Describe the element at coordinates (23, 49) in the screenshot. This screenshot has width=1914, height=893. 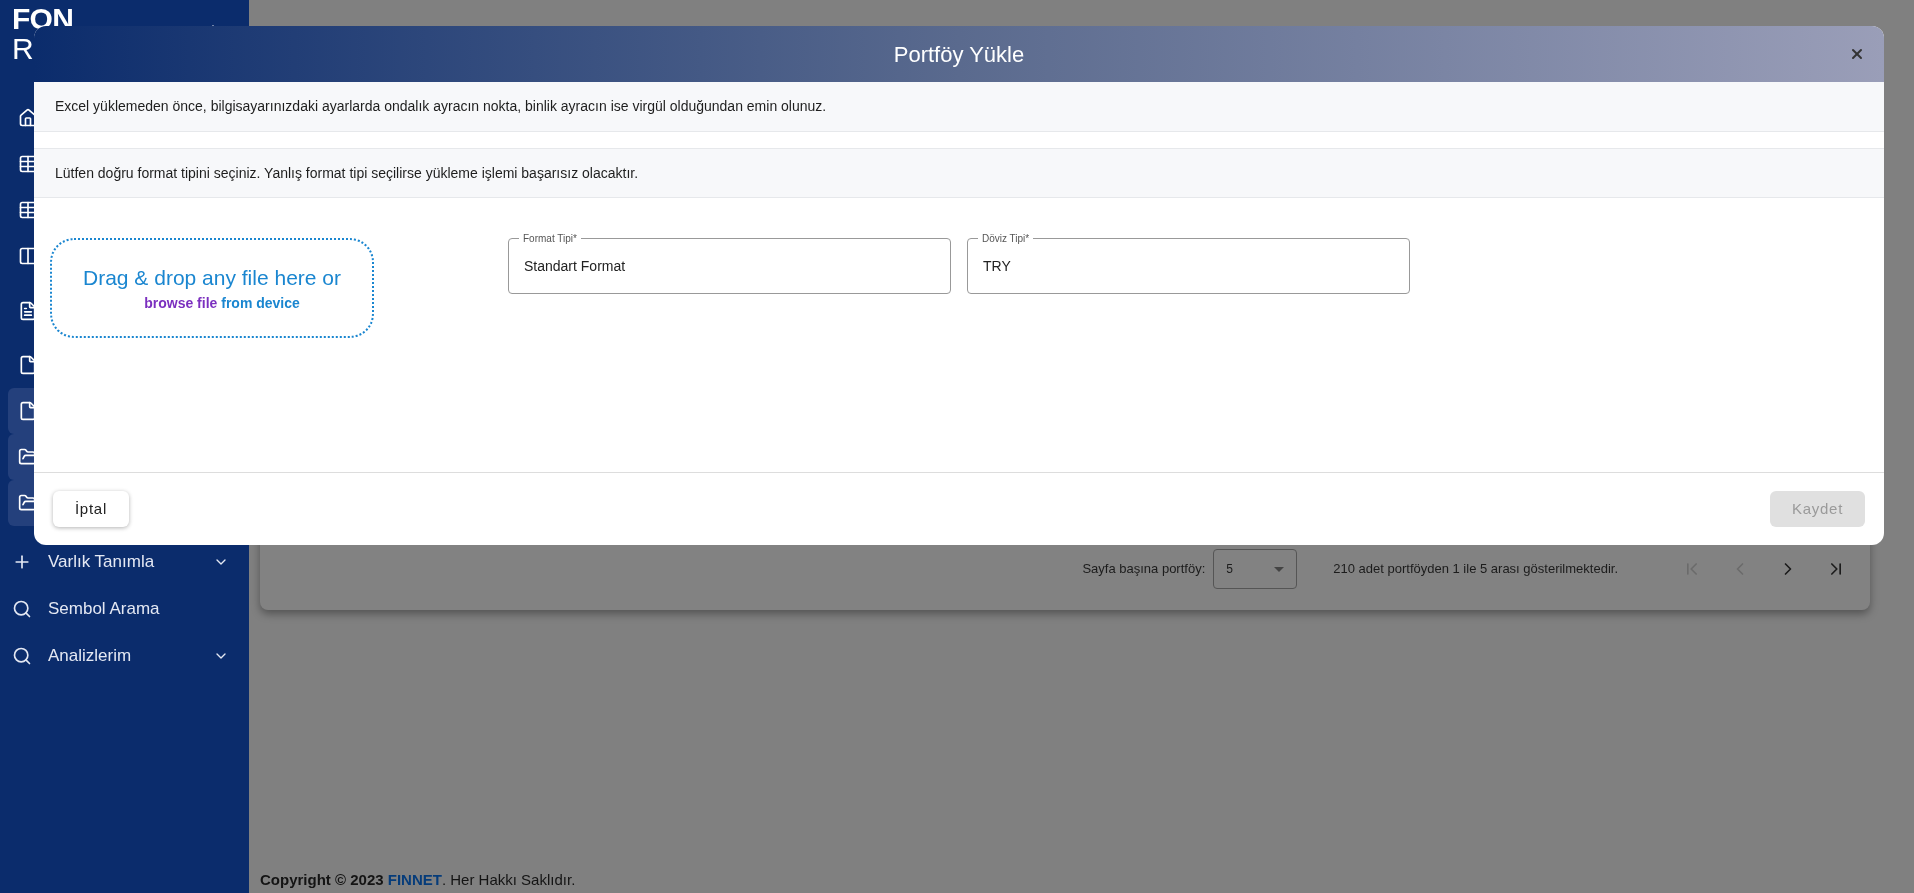
I see `logo-text: R` at that location.